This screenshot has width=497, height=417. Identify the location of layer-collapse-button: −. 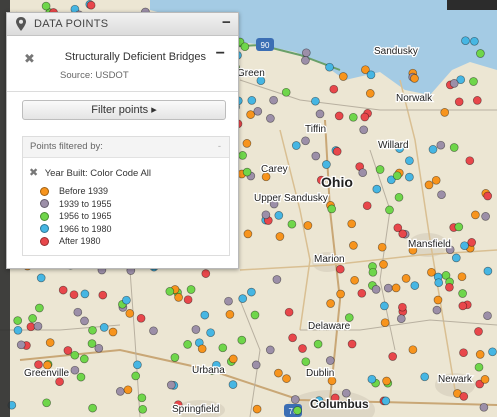
(220, 54).